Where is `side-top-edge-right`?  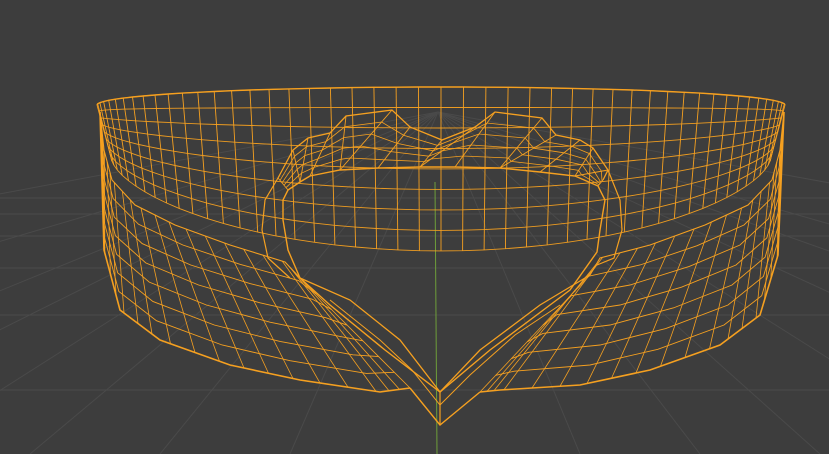 side-top-edge-right is located at coordinates (687, 193).